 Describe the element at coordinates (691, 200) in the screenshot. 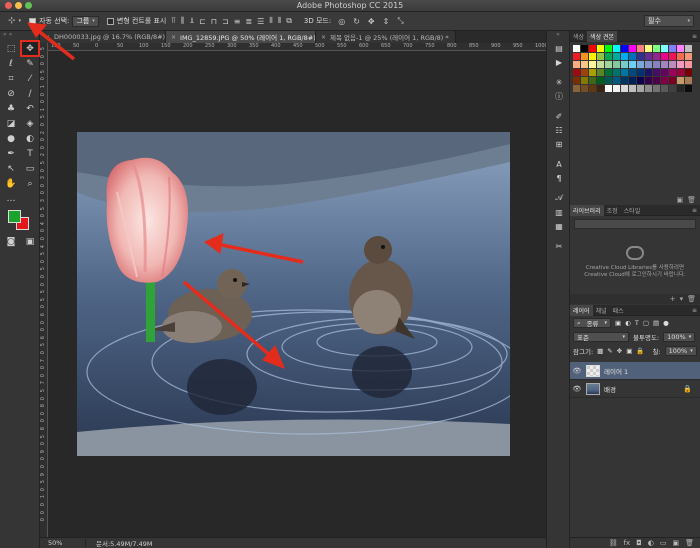

I see `delete-swatch-icon: 🗑` at that location.